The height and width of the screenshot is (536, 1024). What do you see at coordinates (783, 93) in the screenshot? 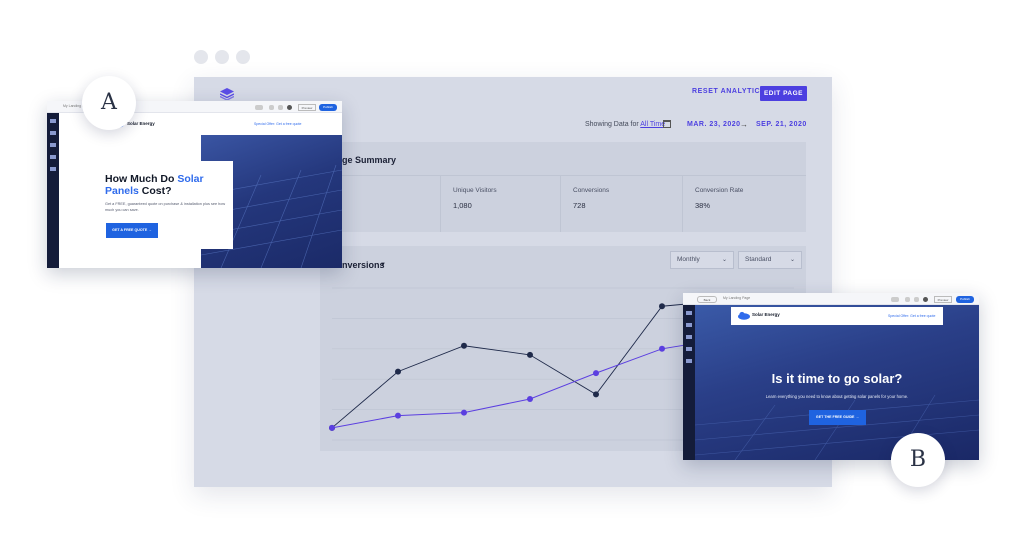
I see `edit-page-button: EDIT PAGE` at bounding box center [783, 93].